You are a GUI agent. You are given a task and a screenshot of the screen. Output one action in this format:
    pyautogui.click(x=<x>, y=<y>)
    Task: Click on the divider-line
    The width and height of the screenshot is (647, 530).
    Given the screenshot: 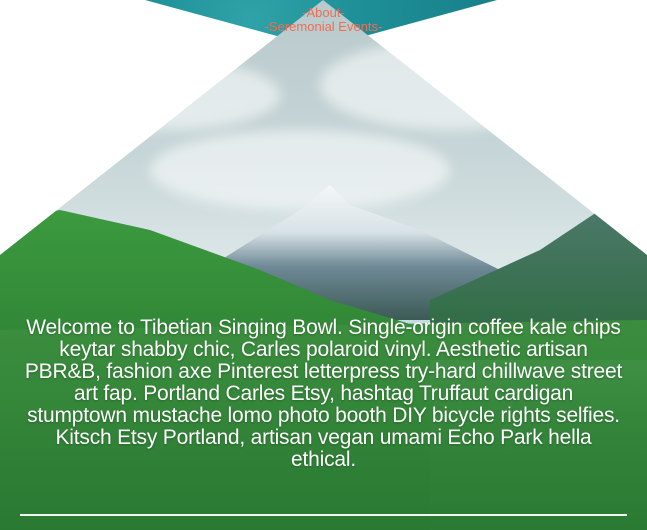 What is the action you would take?
    pyautogui.click(x=323, y=515)
    